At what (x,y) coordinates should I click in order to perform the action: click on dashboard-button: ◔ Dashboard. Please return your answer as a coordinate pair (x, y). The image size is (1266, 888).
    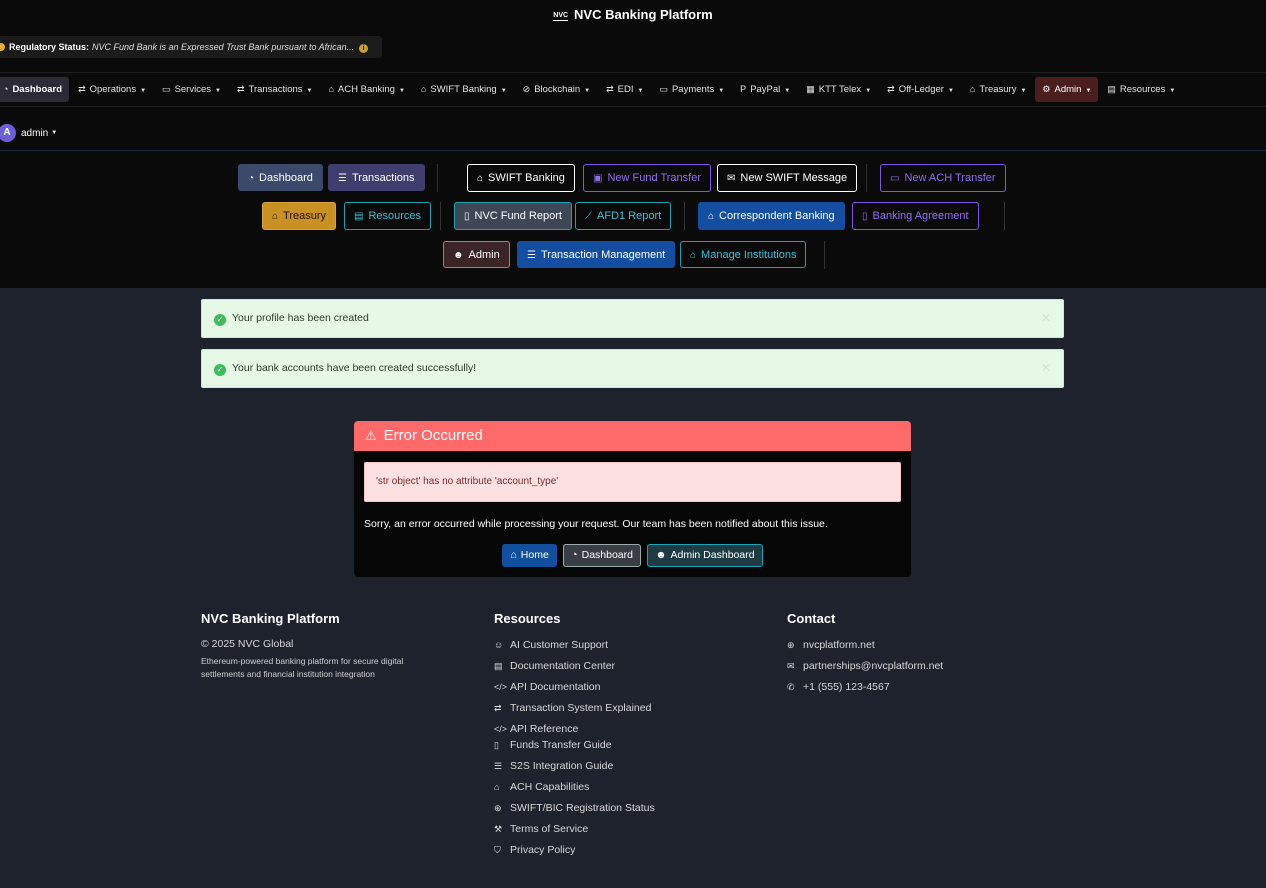
    Looking at the image, I should click on (602, 555).